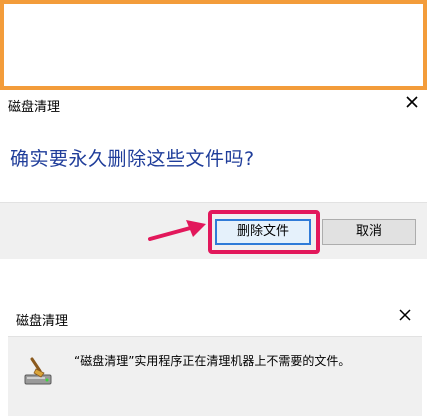  Describe the element at coordinates (369, 232) in the screenshot. I see `cancel-button: 取消` at that location.